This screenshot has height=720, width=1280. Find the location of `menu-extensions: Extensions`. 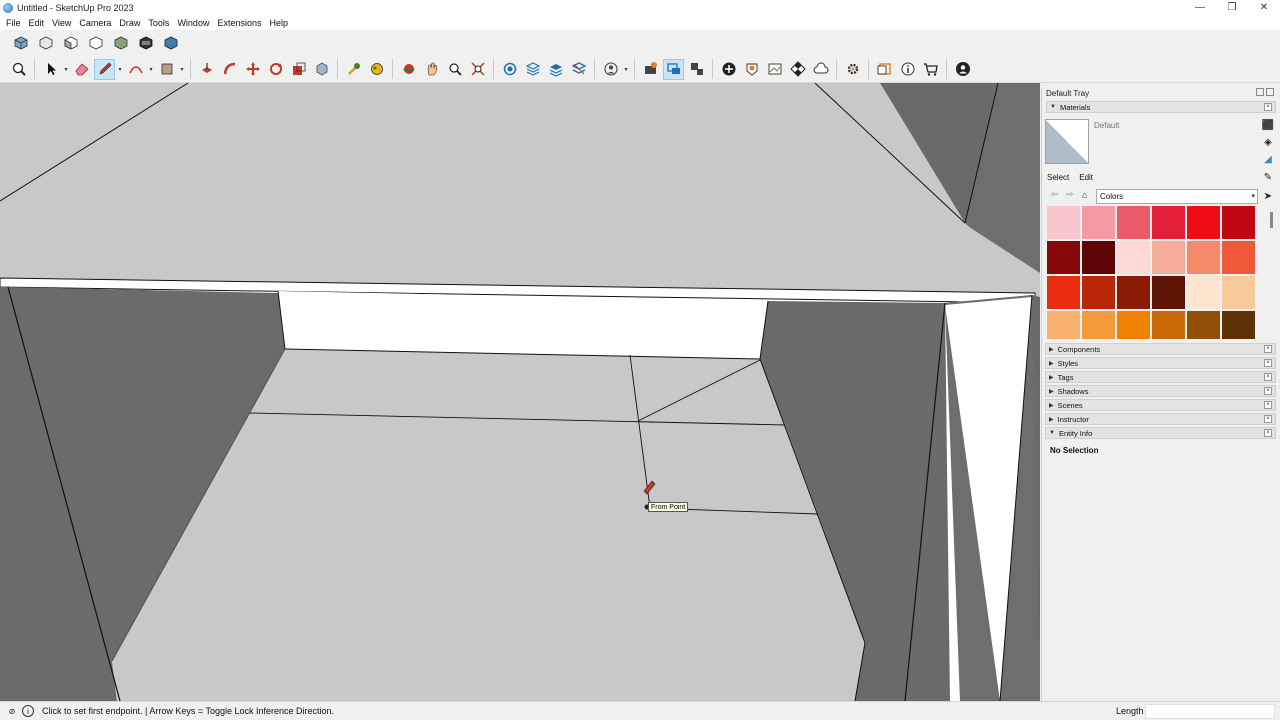

menu-extensions: Extensions is located at coordinates (239, 23).